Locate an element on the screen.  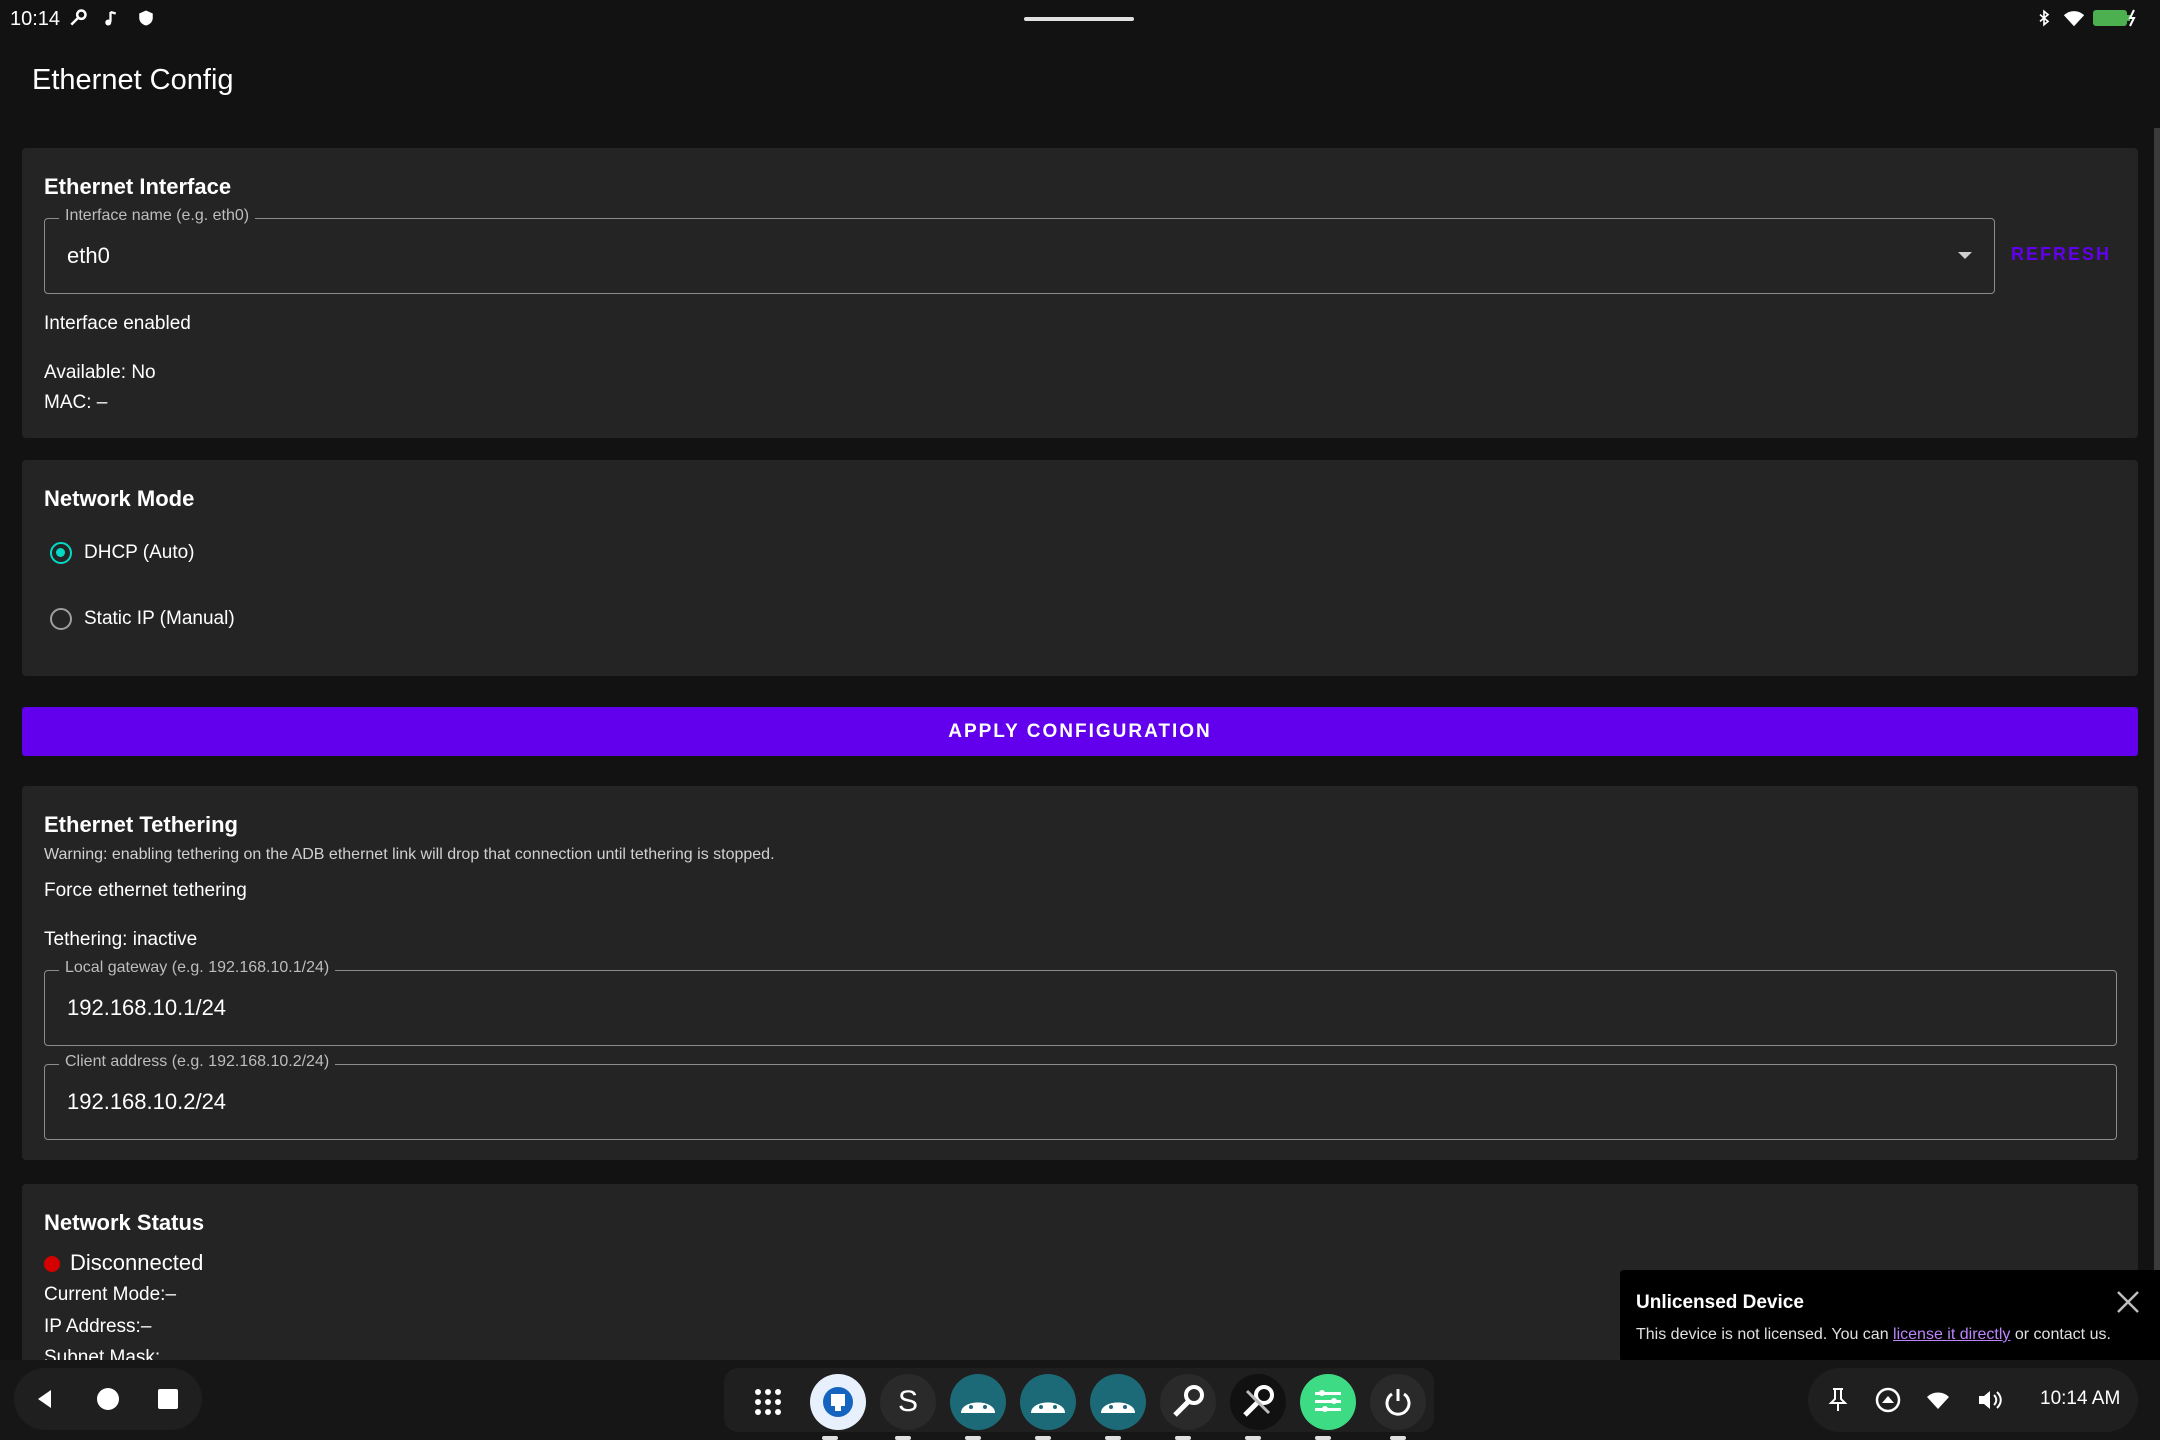
radio-unselected-icon is located at coordinates (61, 619).